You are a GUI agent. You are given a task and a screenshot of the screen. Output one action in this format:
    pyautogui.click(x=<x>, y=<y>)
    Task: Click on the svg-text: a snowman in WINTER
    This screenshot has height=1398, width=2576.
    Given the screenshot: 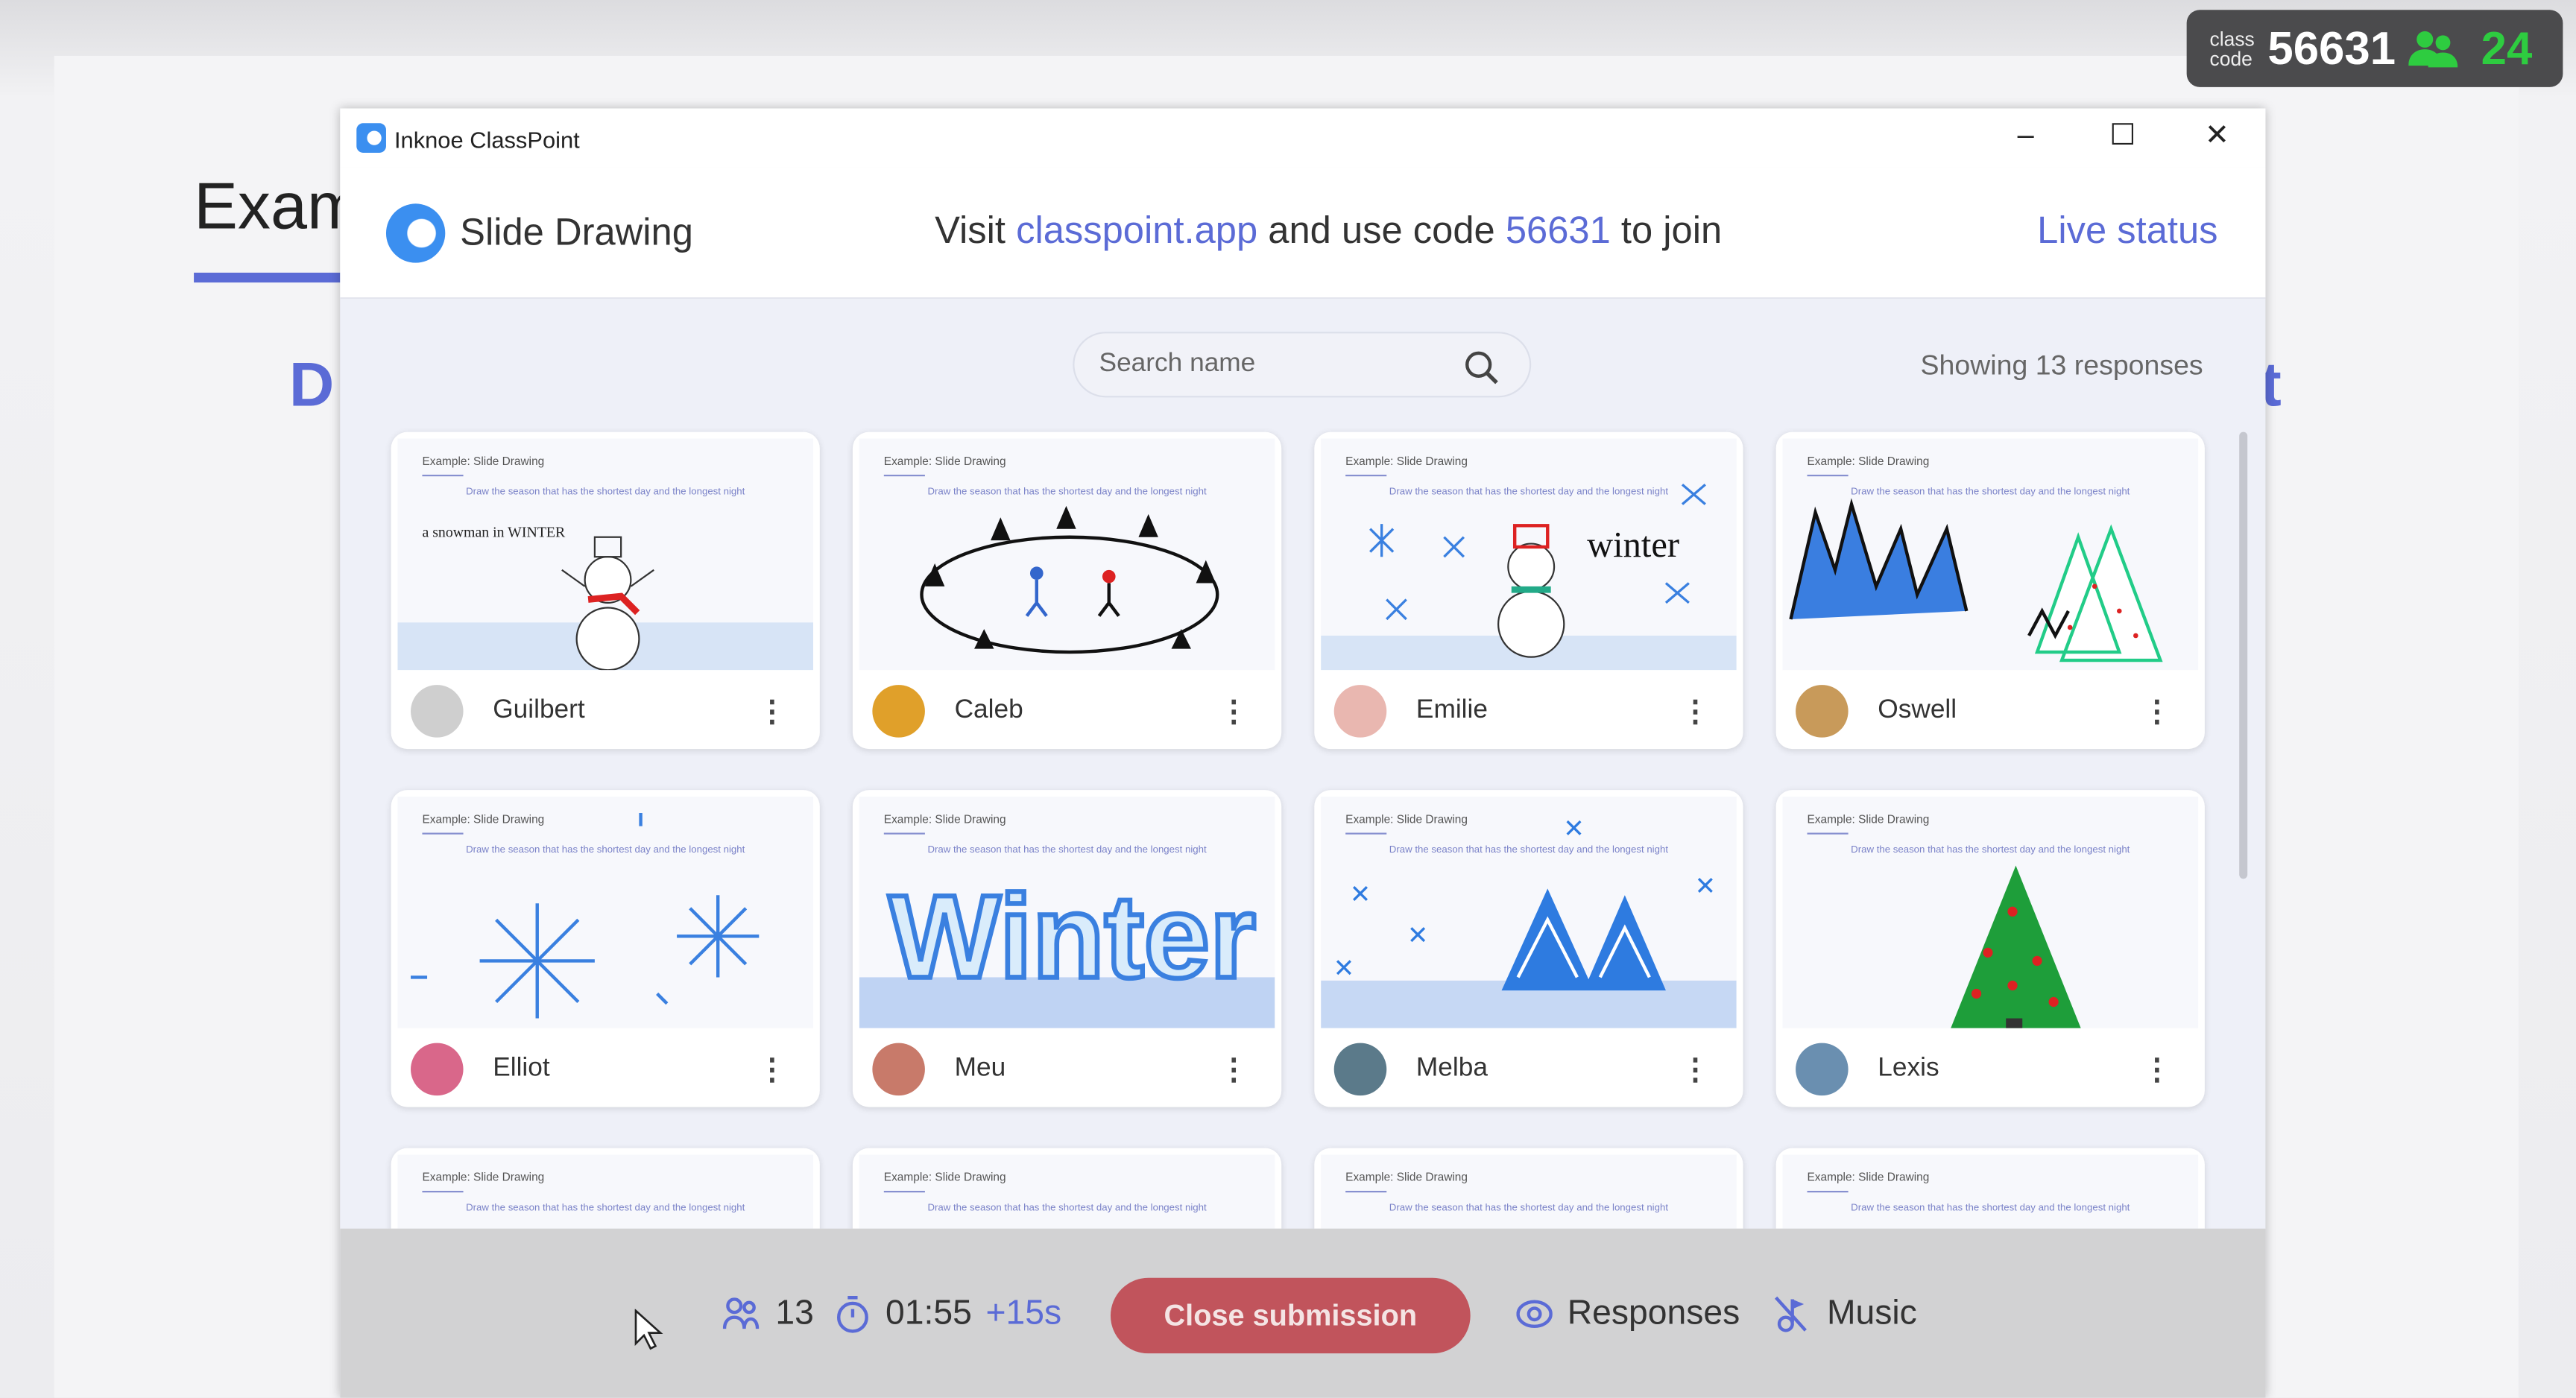 What is the action you would take?
    pyautogui.click(x=494, y=533)
    